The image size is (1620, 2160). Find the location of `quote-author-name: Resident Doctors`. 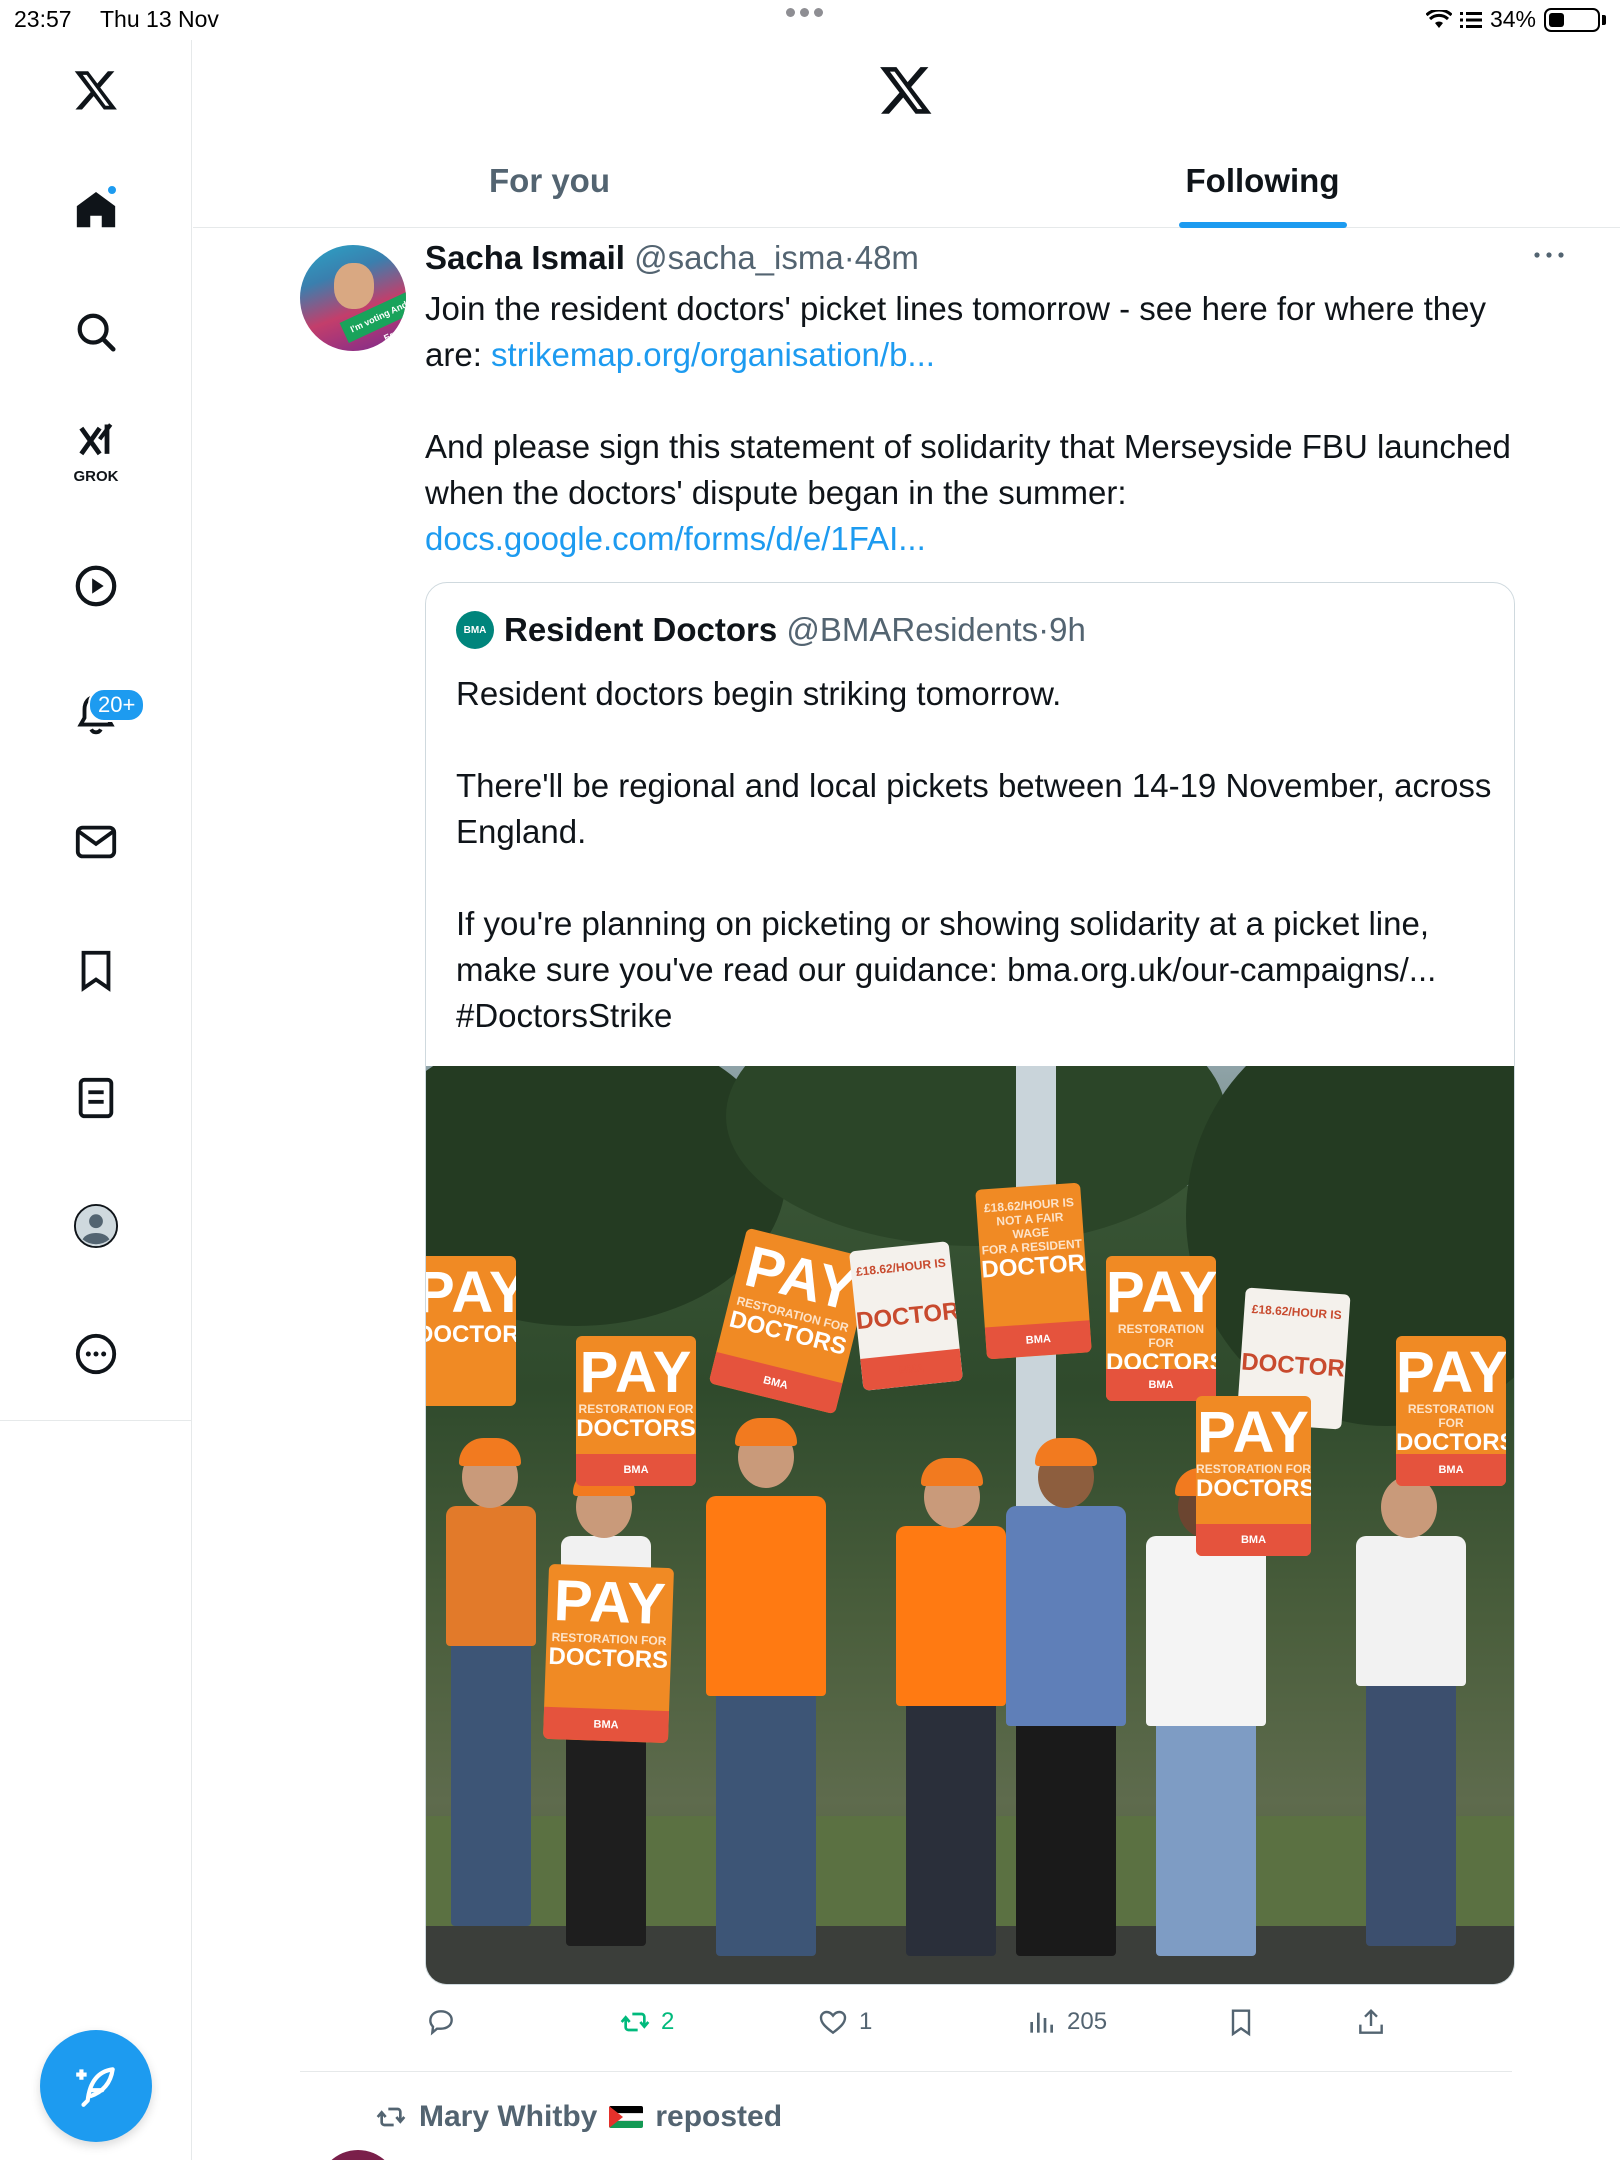

quote-author-name: Resident Doctors is located at coordinates (640, 630).